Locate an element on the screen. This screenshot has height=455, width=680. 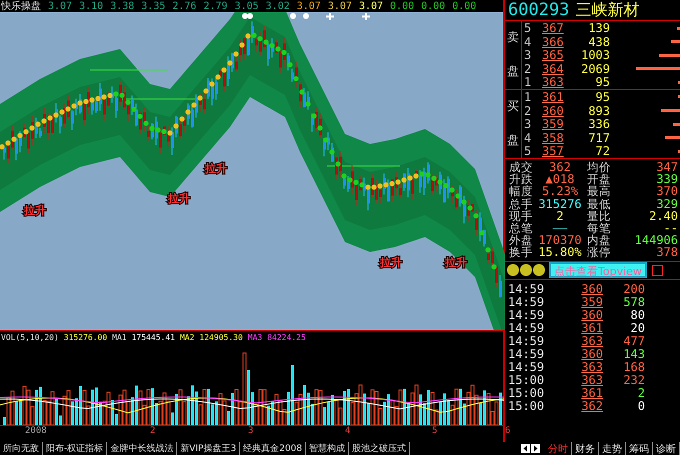
indicator-tab: 智慧构成 is located at coordinates (328, 448).